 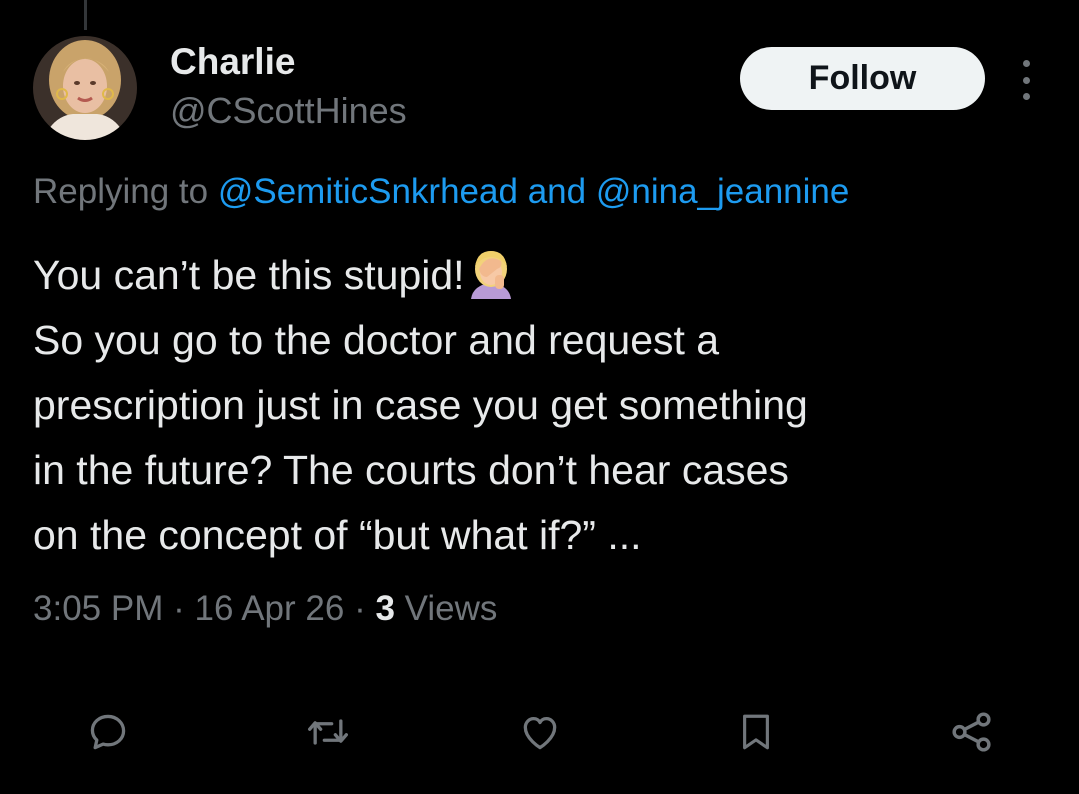 I want to click on reply-conjunction: and, so click(x=557, y=191).